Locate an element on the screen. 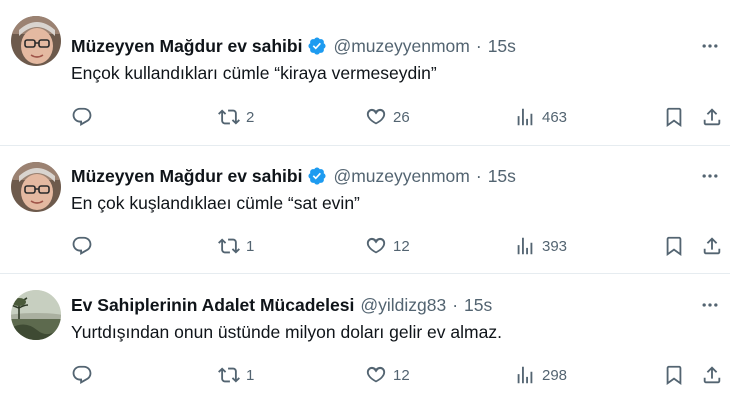 The height and width of the screenshot is (420, 730). like-count: 26 is located at coordinates (401, 117).